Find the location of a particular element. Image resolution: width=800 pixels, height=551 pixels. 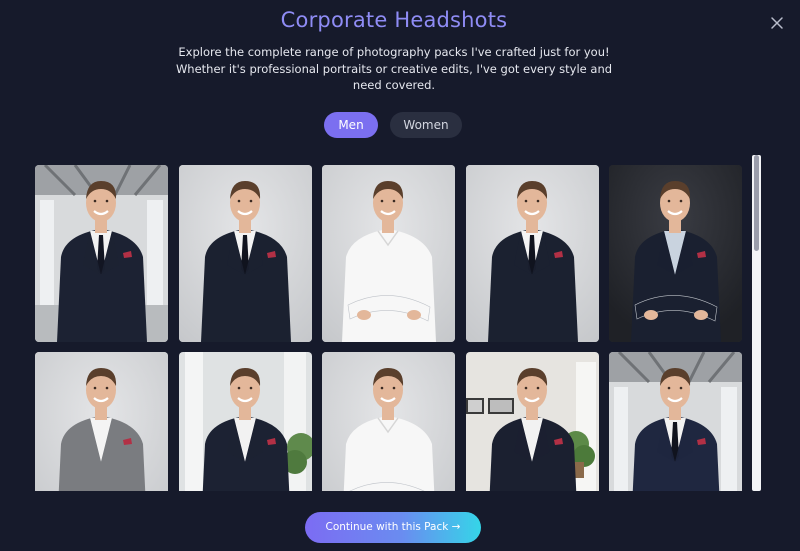

close-icon is located at coordinates (777, 23).